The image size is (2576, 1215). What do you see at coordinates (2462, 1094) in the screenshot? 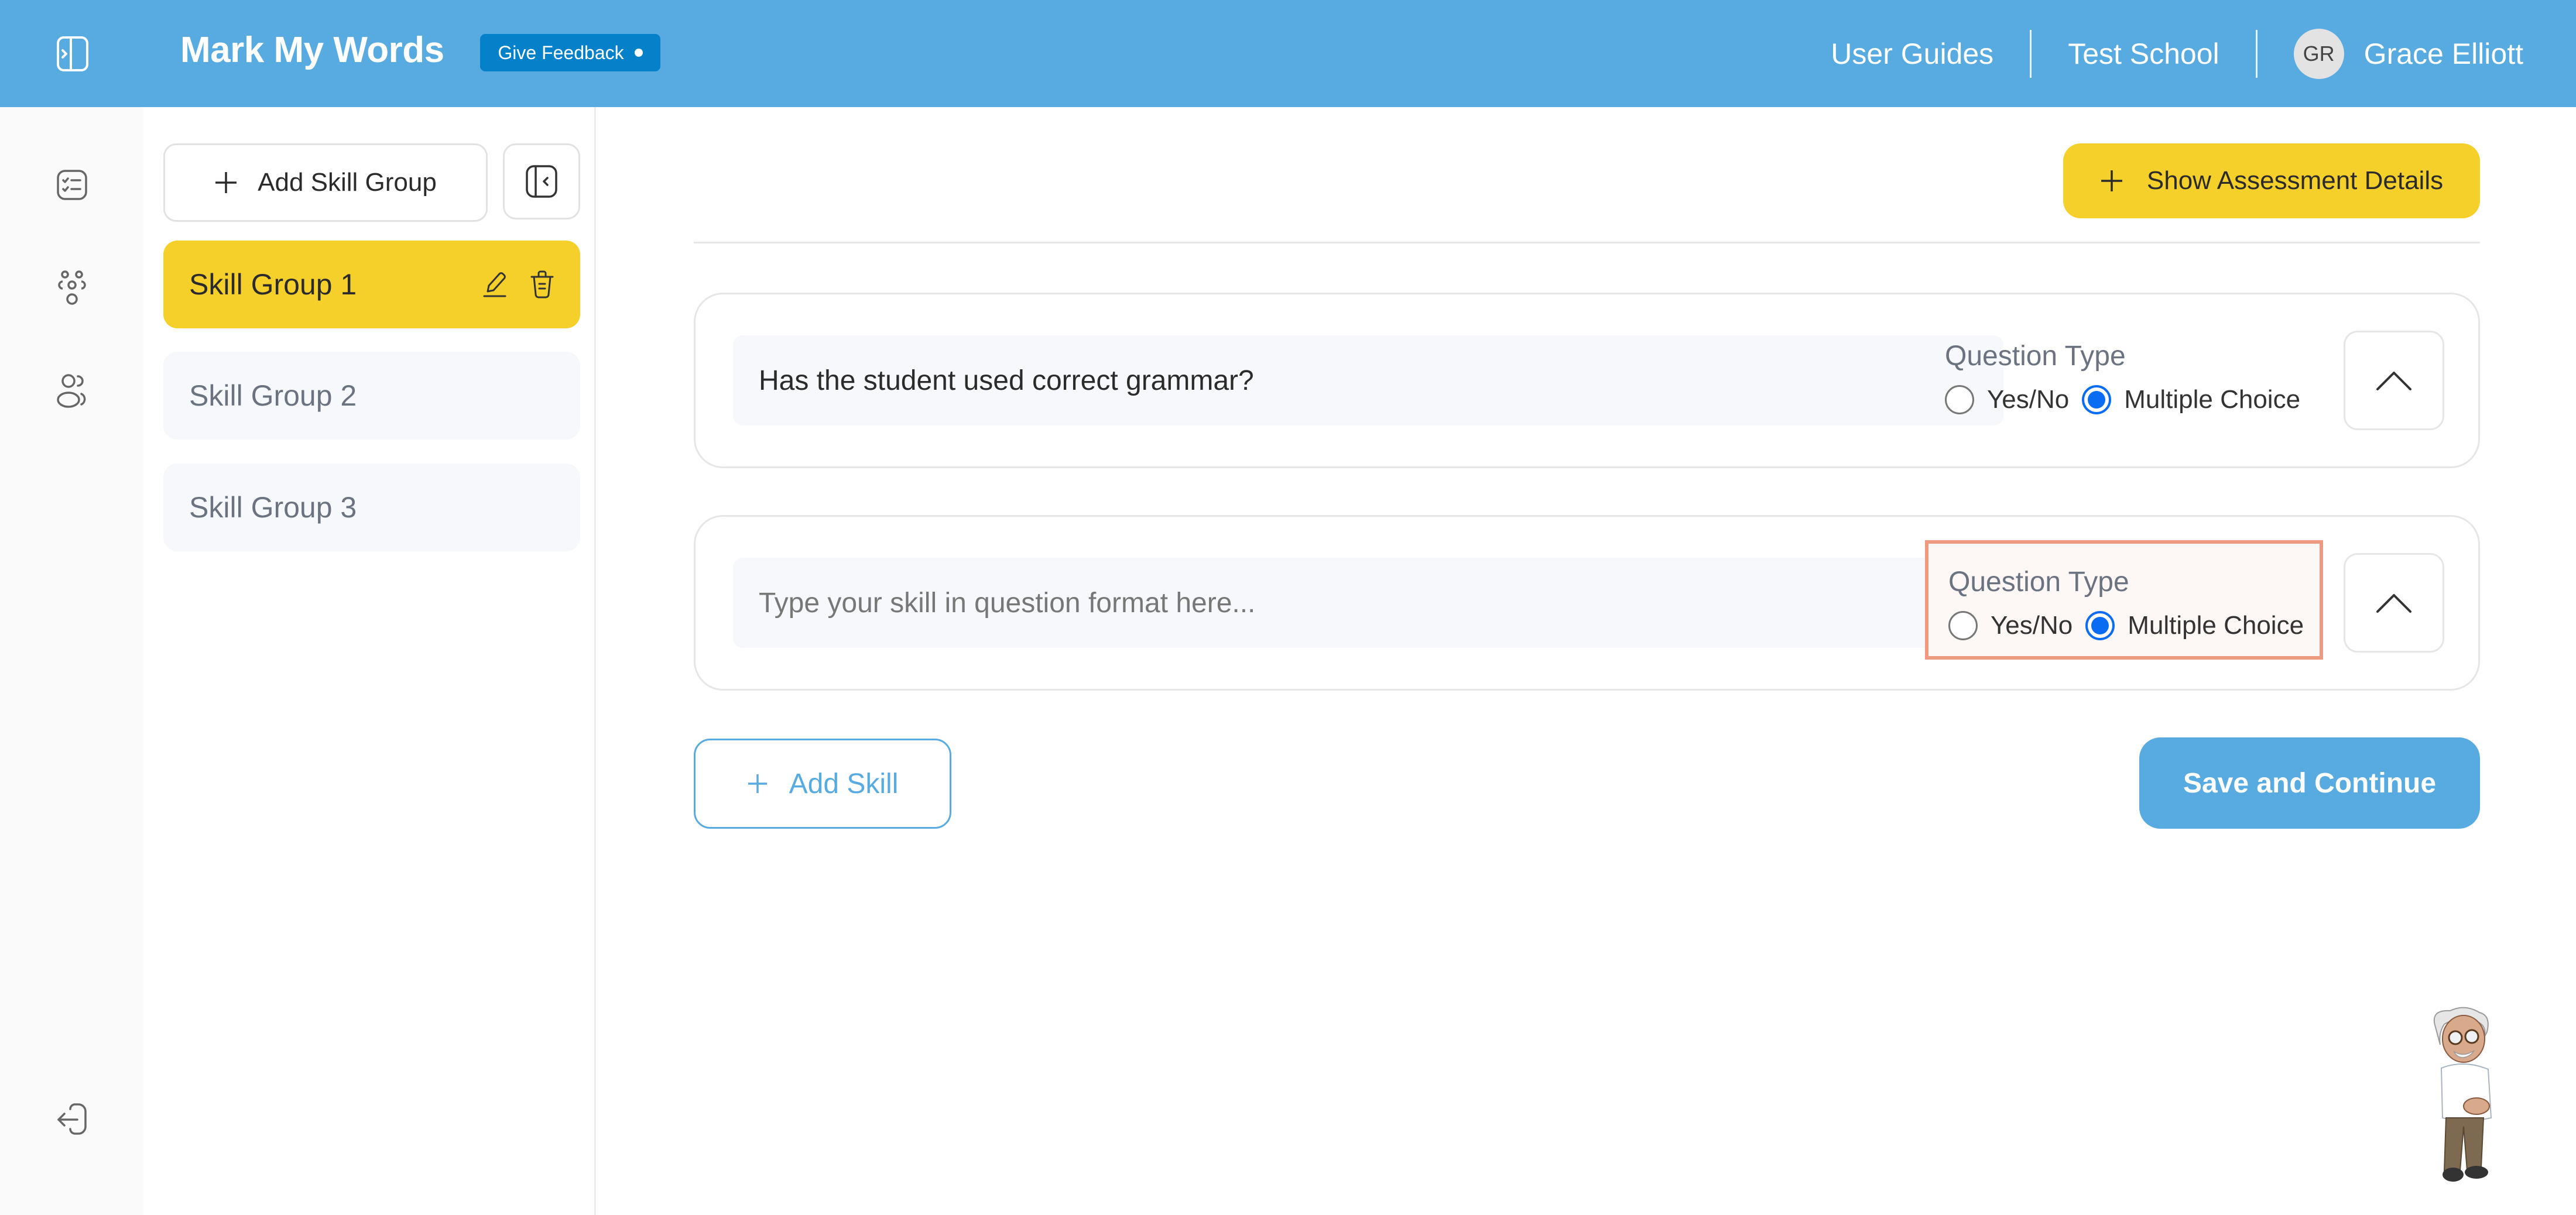
I see `mascot-professor-icon` at bounding box center [2462, 1094].